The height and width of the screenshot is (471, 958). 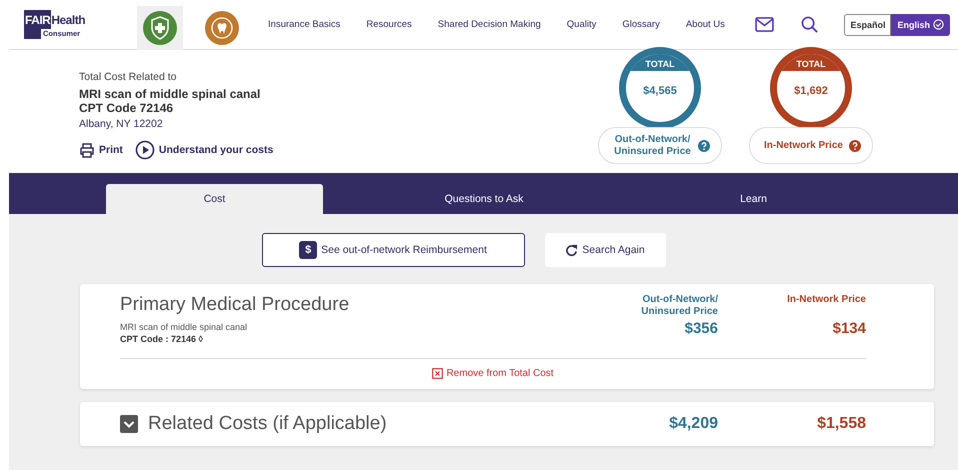 What do you see at coordinates (484, 199) in the screenshot?
I see `tab: Questions to Ask` at bounding box center [484, 199].